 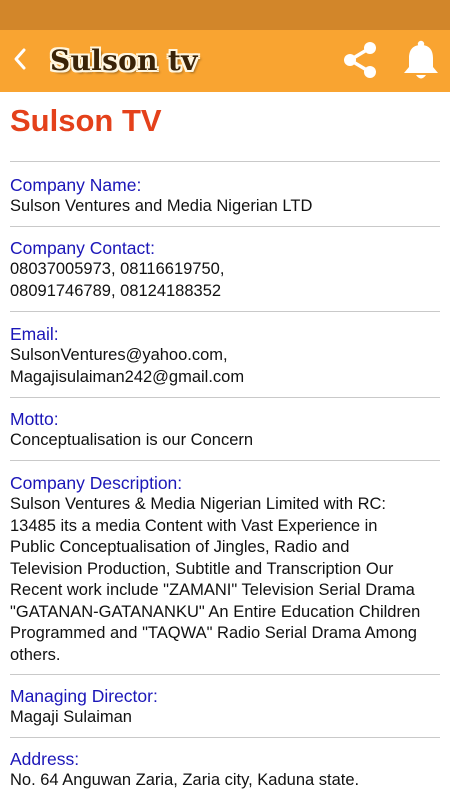 I want to click on share-icon, so click(x=360, y=62).